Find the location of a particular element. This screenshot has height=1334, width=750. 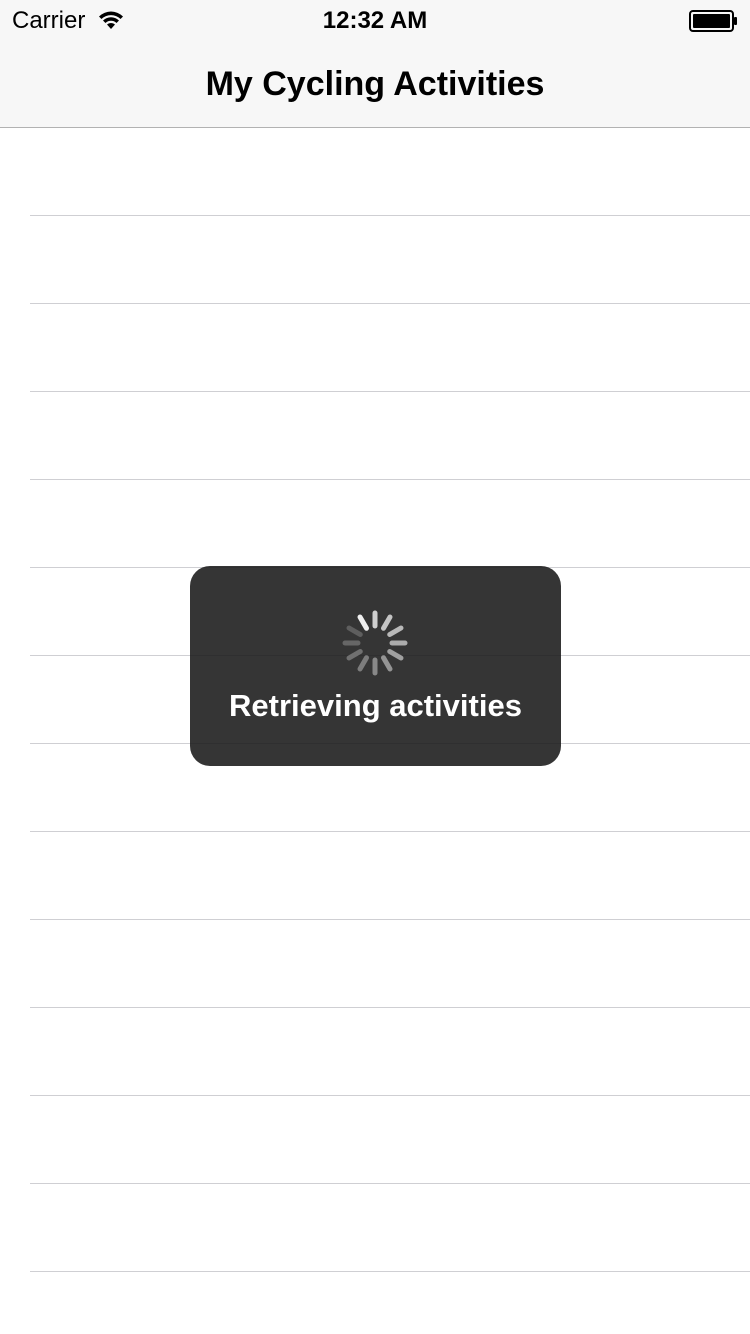

activity-spinner-icon is located at coordinates (375, 643).